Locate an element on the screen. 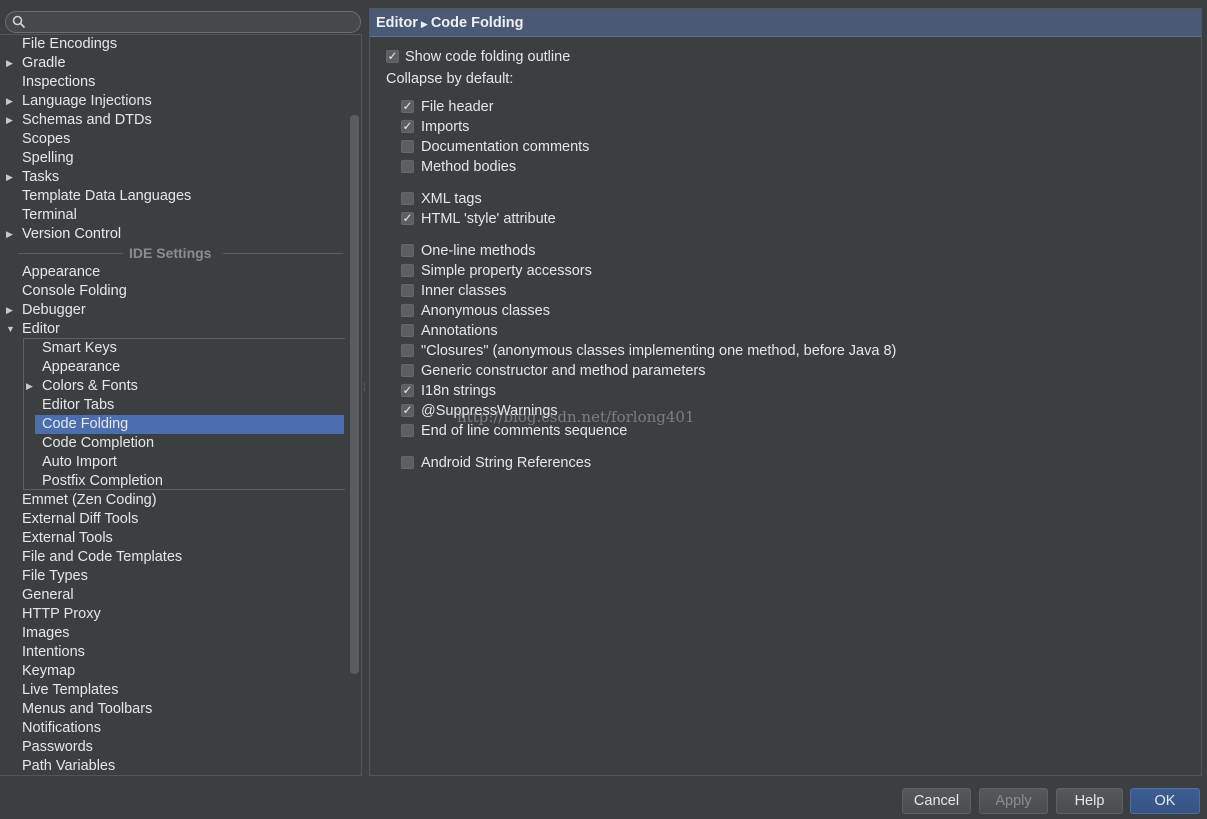 Image resolution: width=1207 pixels, height=819 pixels. tree-item: Inspections is located at coordinates (172, 82).